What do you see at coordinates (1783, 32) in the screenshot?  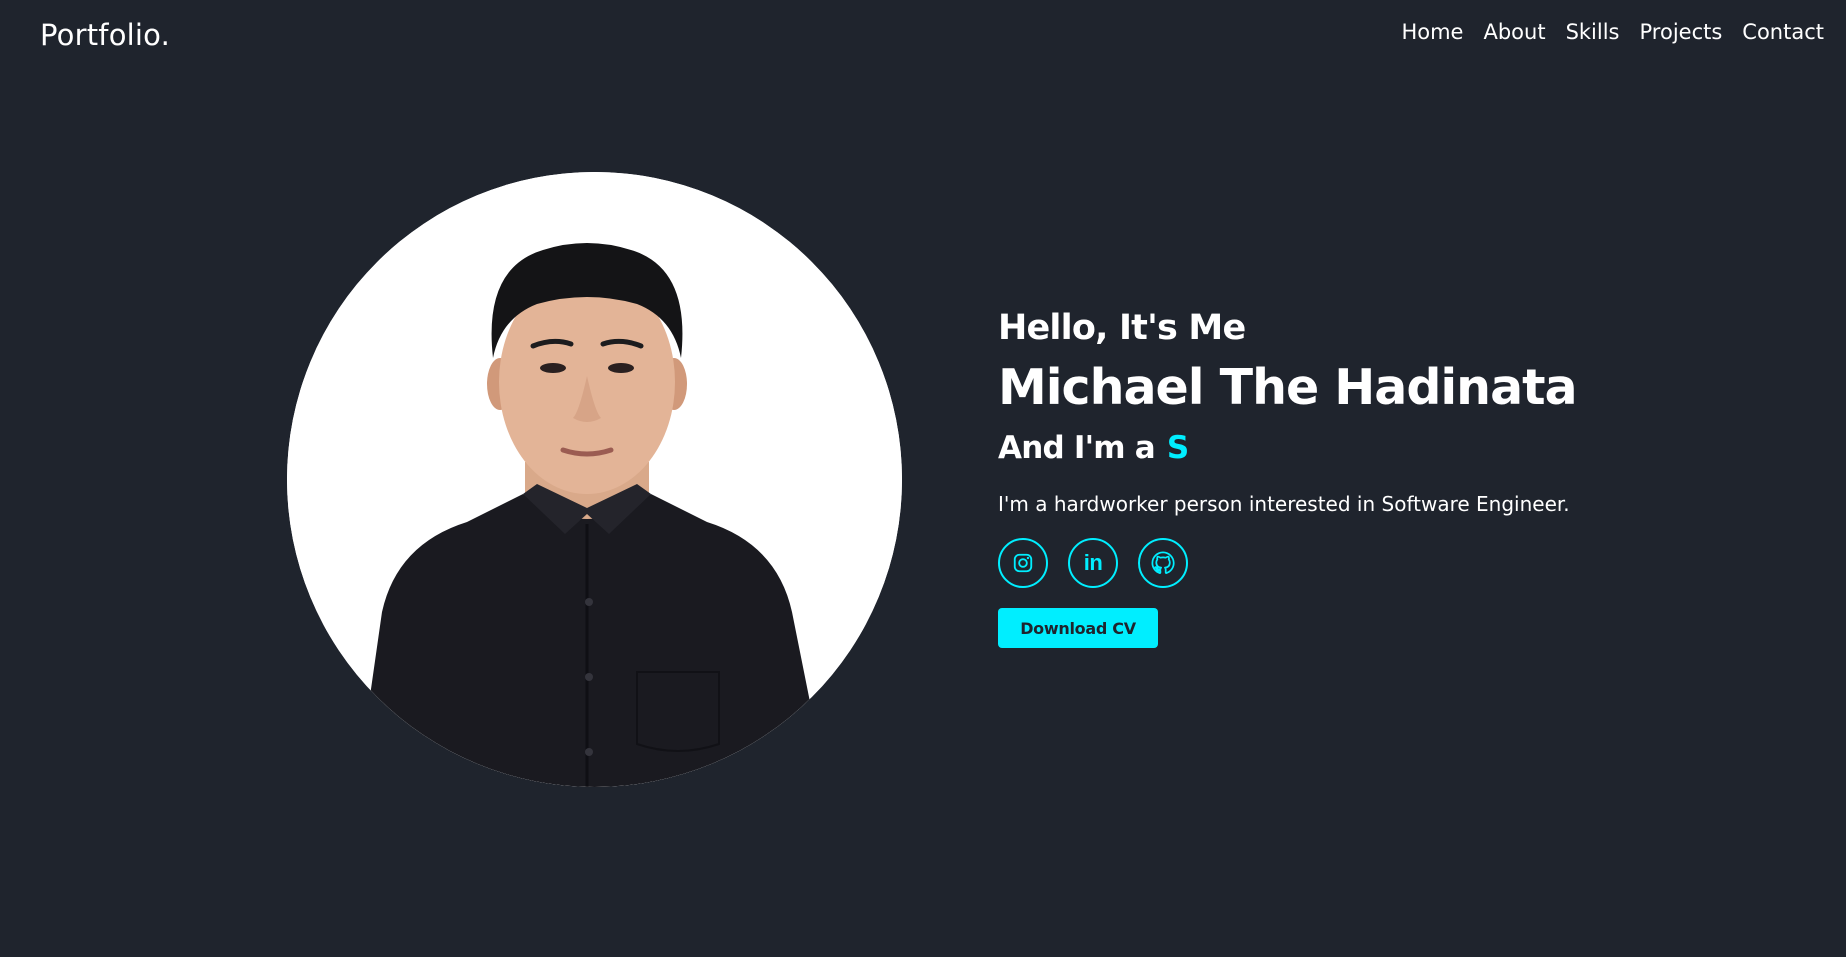 I see `nav-link-contact: Contact` at bounding box center [1783, 32].